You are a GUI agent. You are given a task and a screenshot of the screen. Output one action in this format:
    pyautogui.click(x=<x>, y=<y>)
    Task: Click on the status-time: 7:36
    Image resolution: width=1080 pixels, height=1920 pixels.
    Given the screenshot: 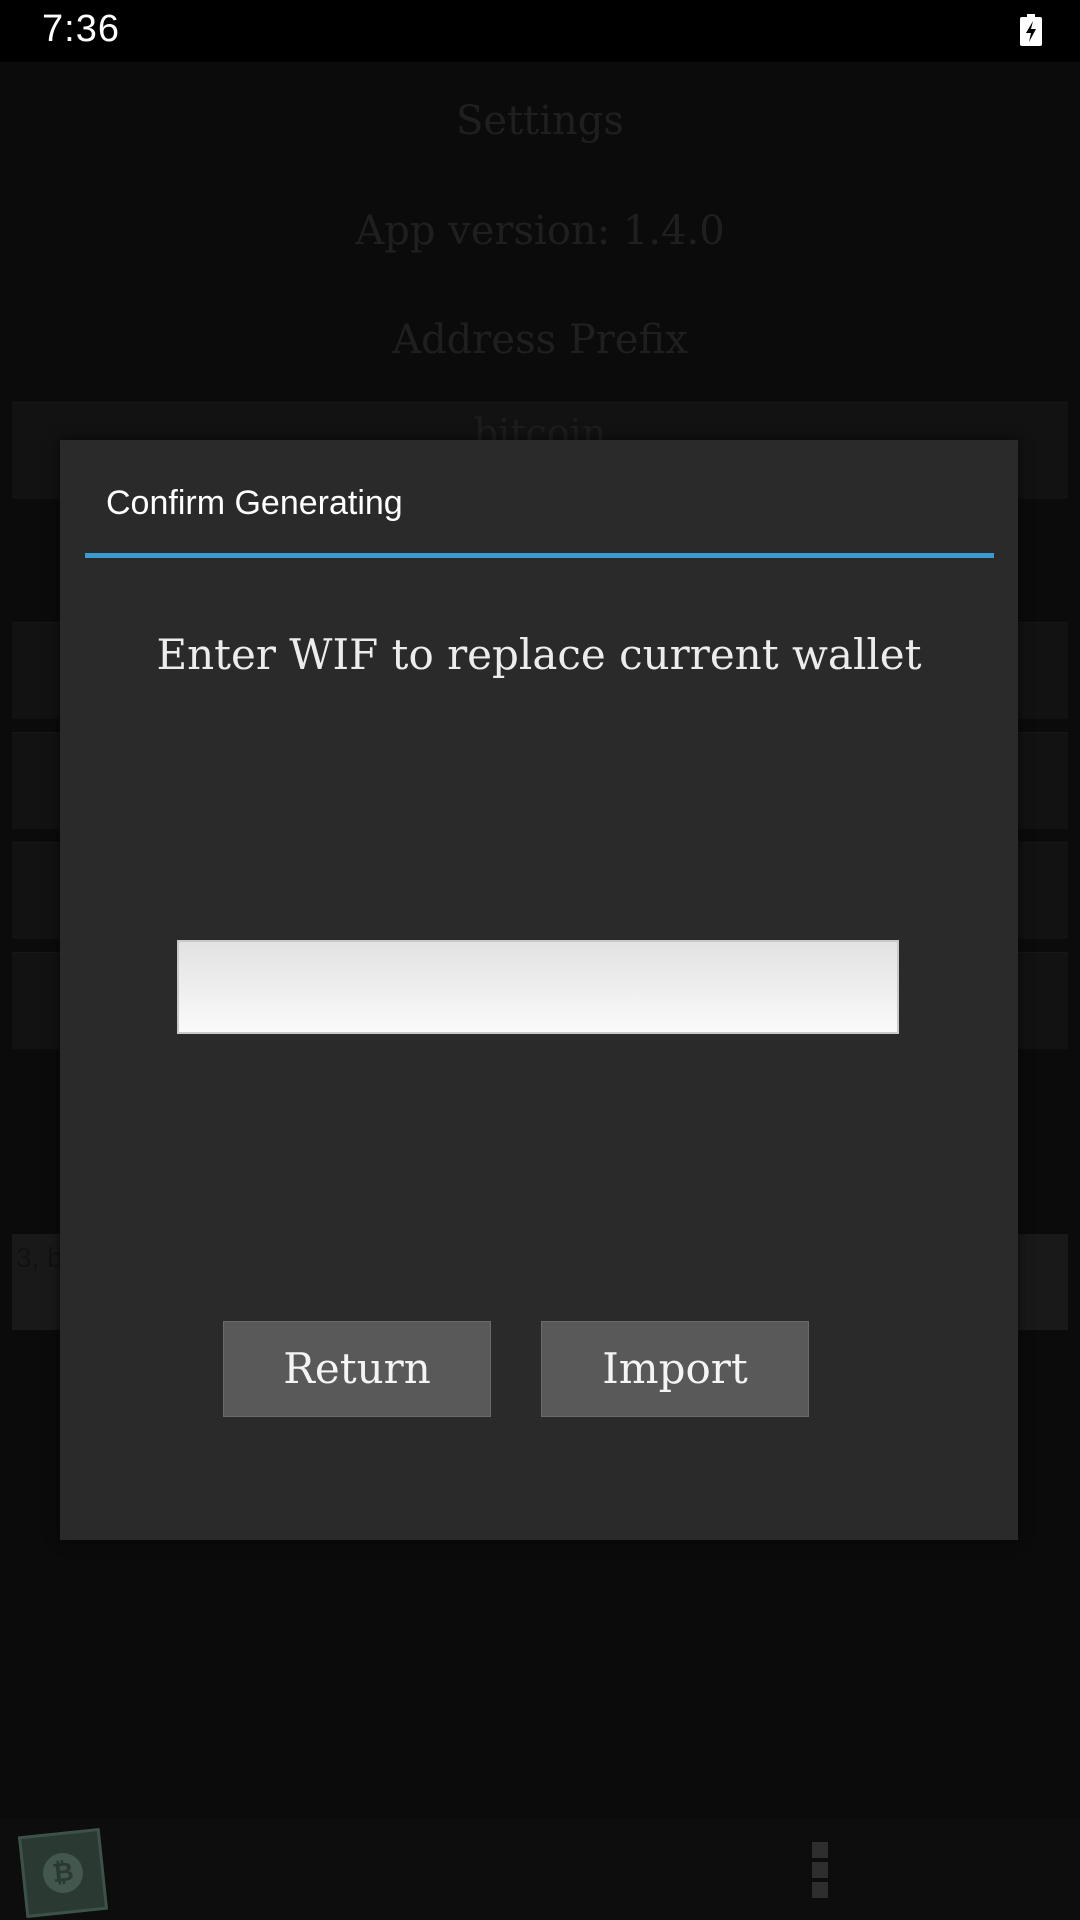 What is the action you would take?
    pyautogui.click(x=81, y=29)
    